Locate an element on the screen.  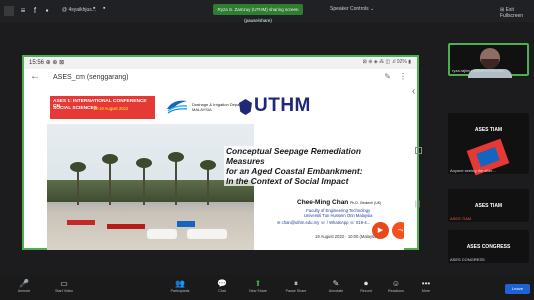
chat-label: Chat is located at coordinates (222, 291).